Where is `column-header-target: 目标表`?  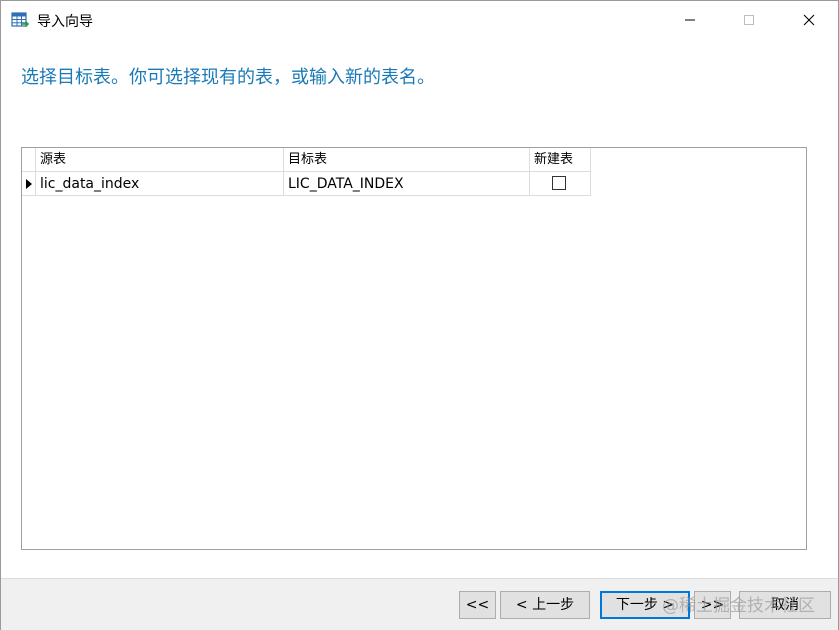 column-header-target: 目标表 is located at coordinates (407, 160).